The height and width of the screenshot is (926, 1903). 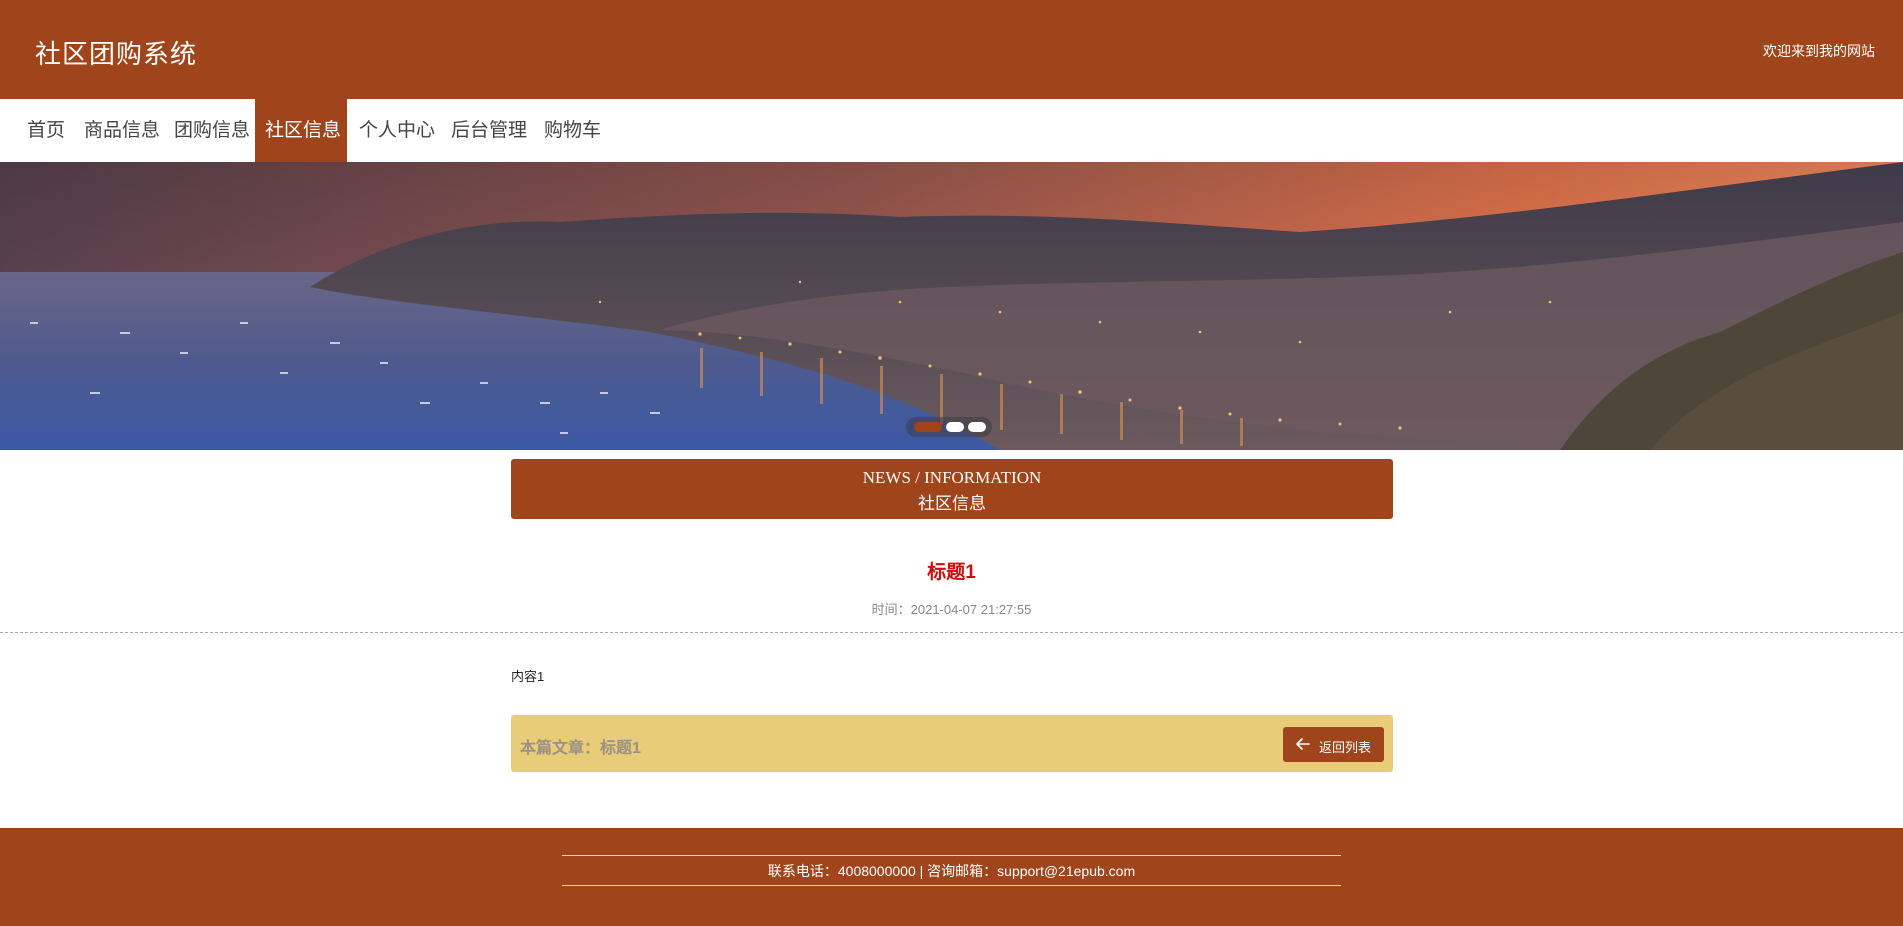 I want to click on article-content: 内容1, so click(x=528, y=676).